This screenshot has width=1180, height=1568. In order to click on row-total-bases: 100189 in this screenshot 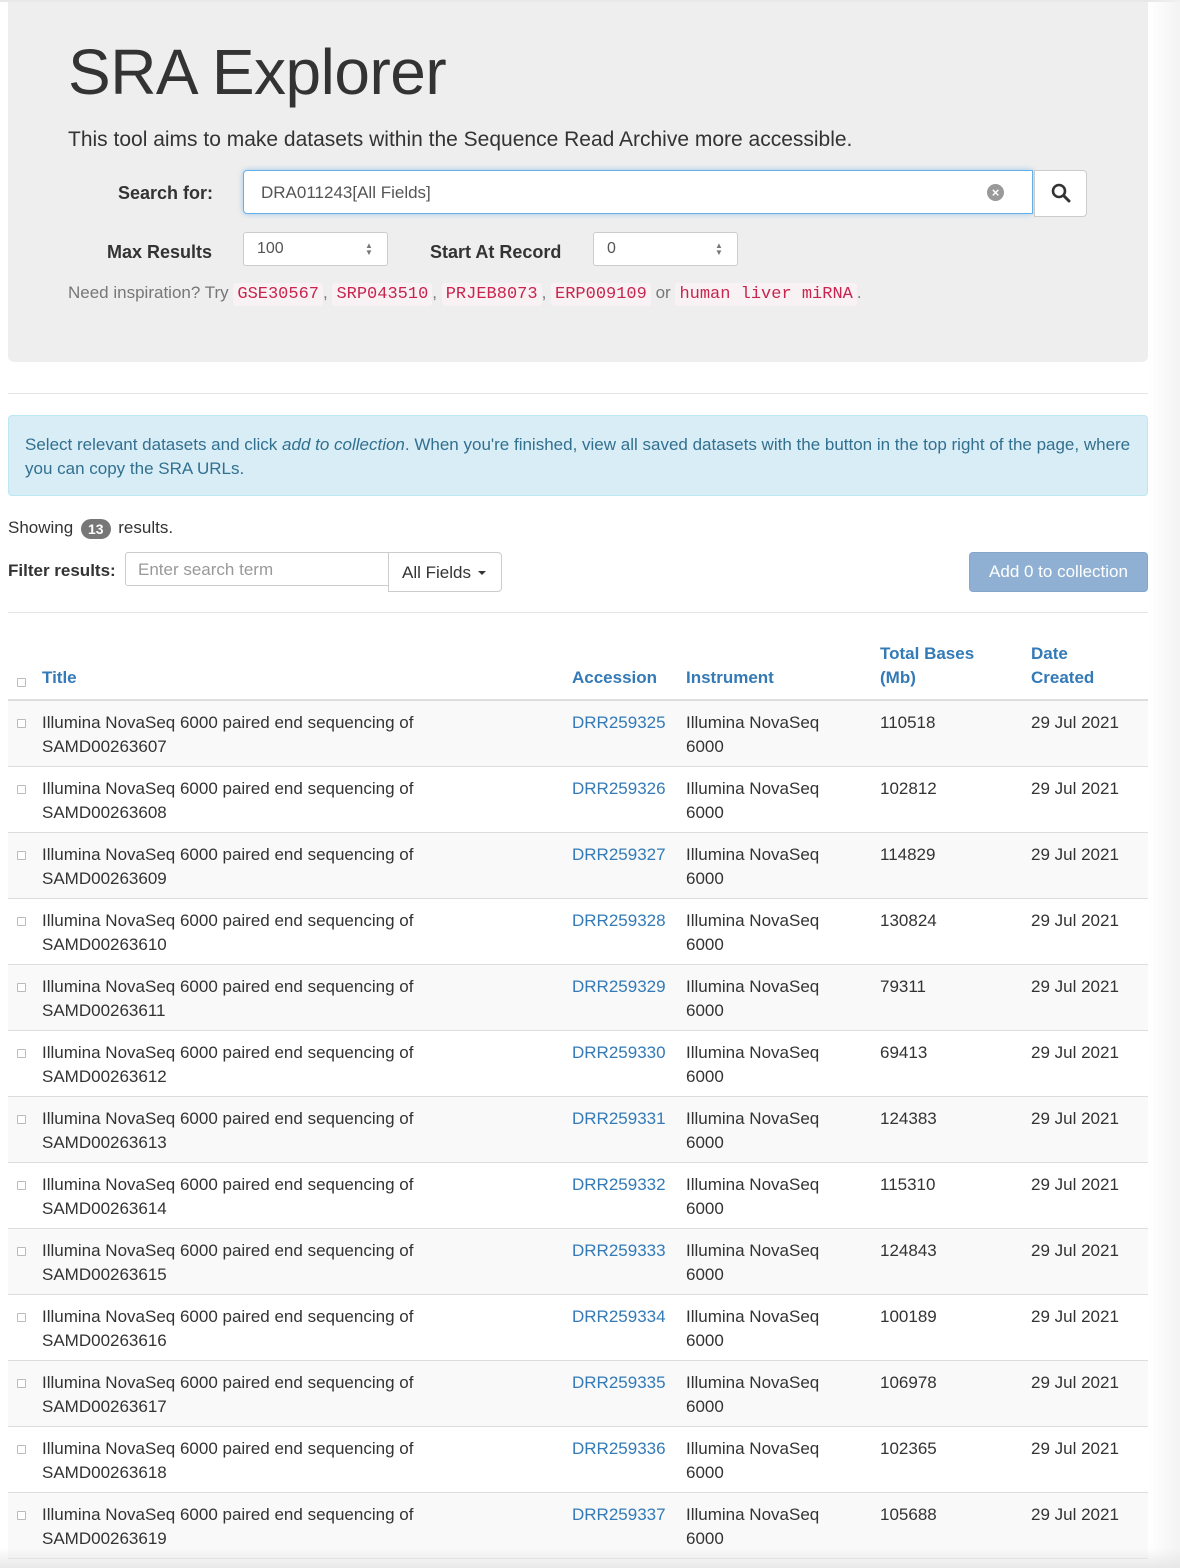, I will do `click(908, 1316)`.